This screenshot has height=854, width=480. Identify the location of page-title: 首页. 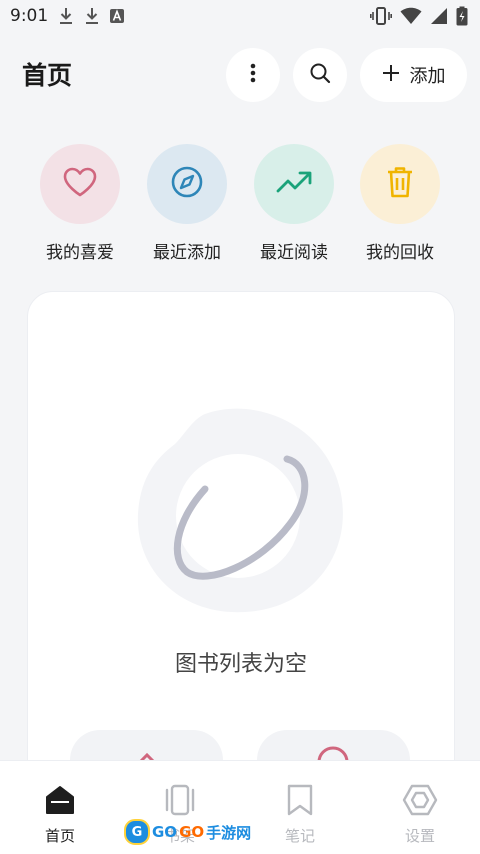
(47, 75).